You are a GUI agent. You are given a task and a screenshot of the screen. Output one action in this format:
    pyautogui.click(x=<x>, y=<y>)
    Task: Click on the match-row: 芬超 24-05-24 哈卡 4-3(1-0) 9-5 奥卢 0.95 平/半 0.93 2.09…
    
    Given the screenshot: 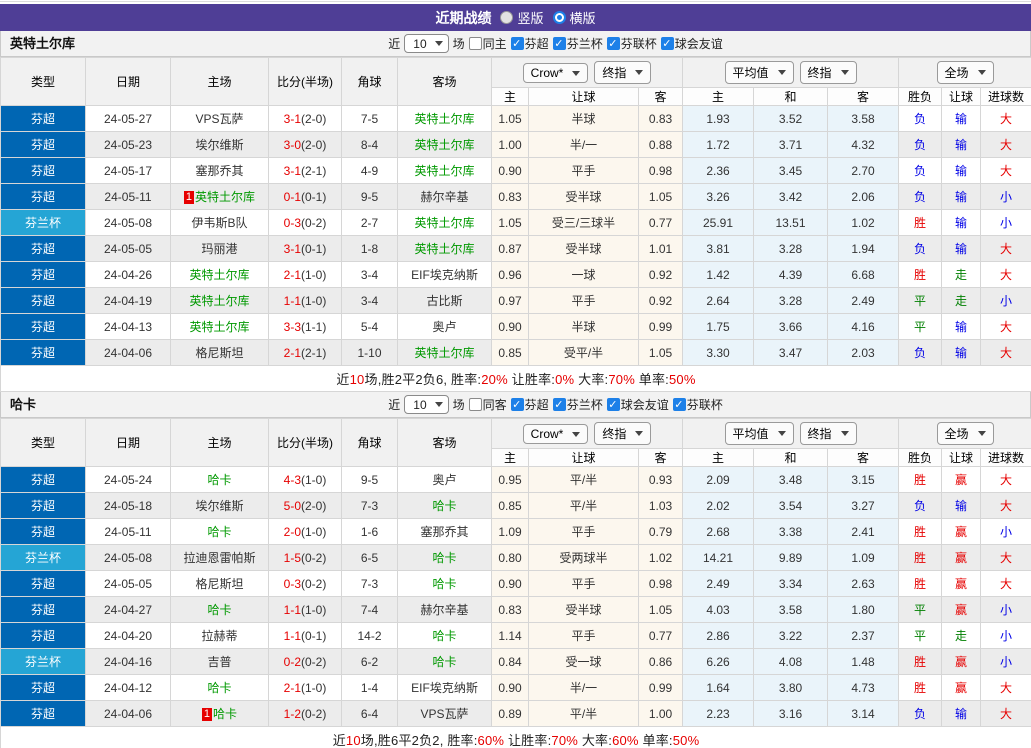 What is the action you would take?
    pyautogui.click(x=515, y=479)
    